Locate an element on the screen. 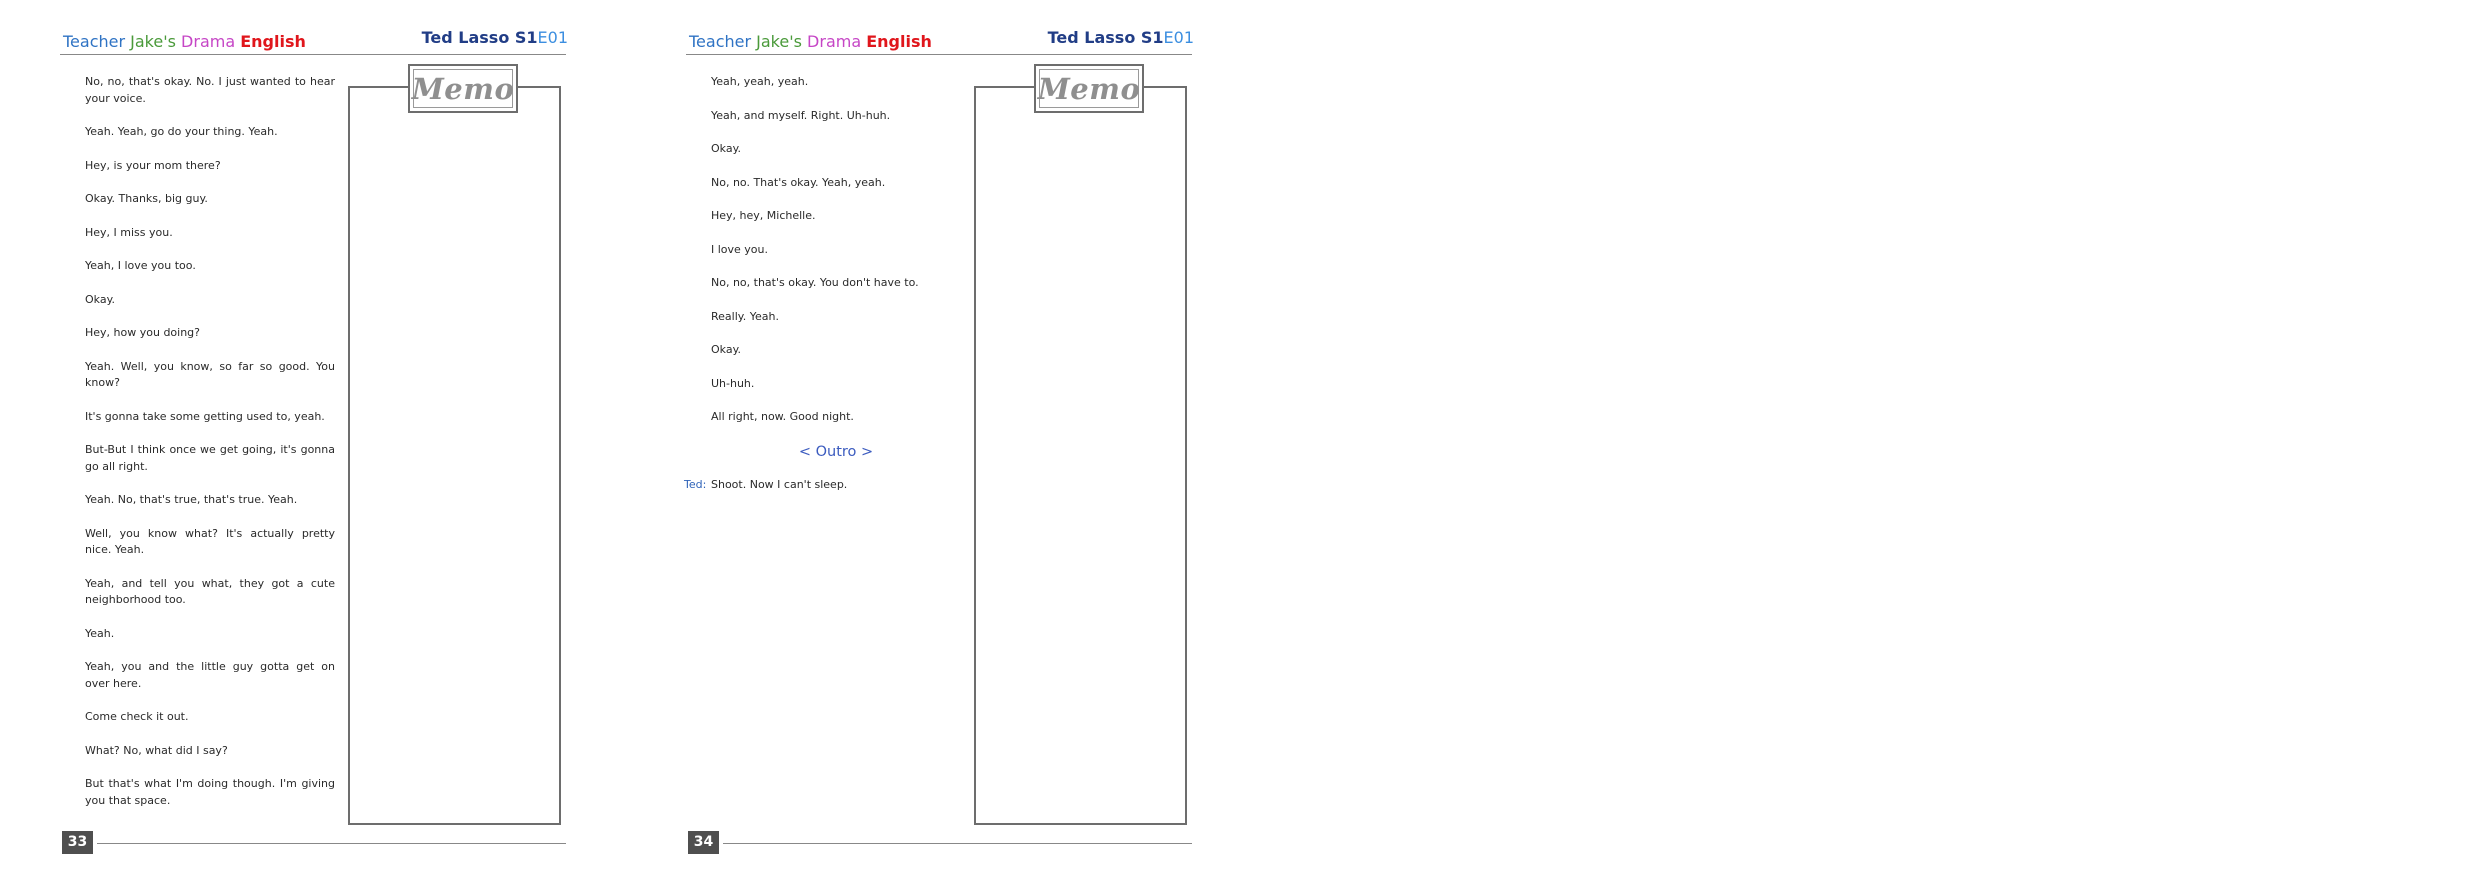 Image resolution: width=2474 pixels, height=878 pixels. section-heading-outro: < Outro > is located at coordinates (836, 451).